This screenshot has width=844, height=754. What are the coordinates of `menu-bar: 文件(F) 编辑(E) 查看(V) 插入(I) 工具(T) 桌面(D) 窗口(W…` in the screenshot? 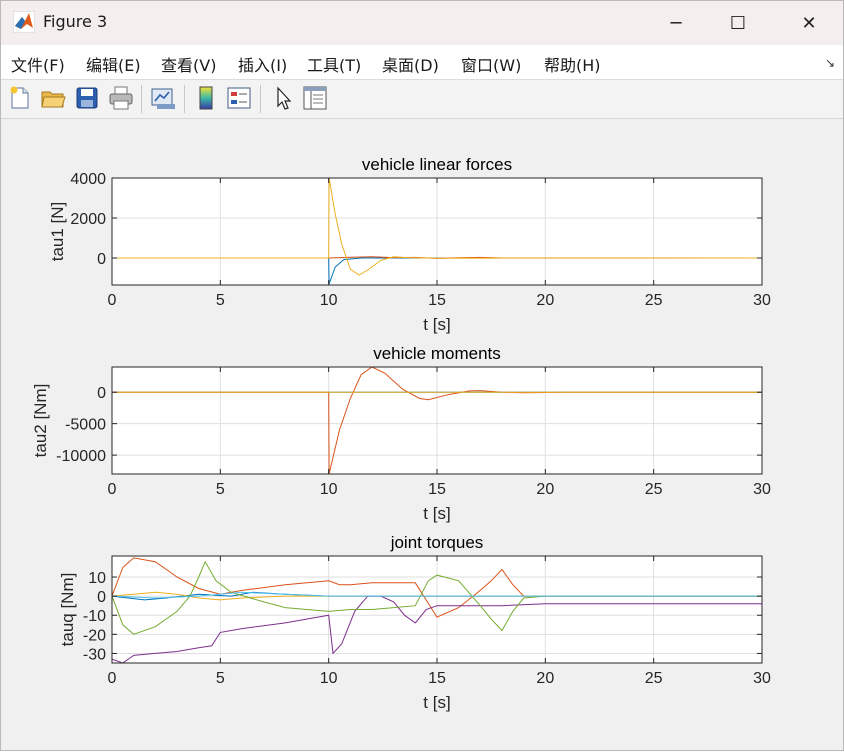 It's located at (422, 62).